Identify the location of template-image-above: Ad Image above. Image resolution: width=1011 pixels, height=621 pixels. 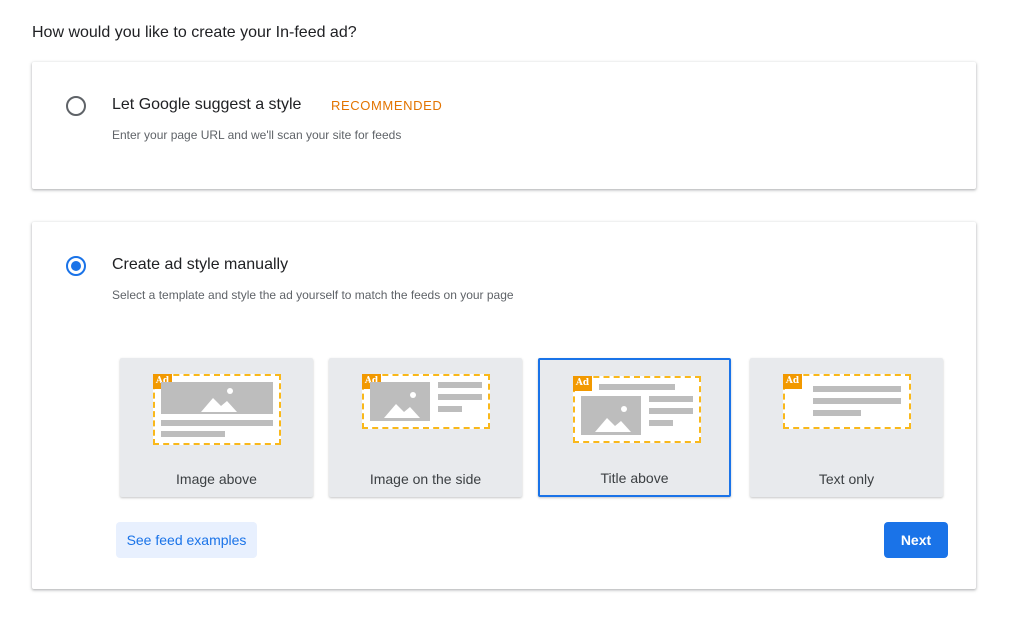
(216, 427).